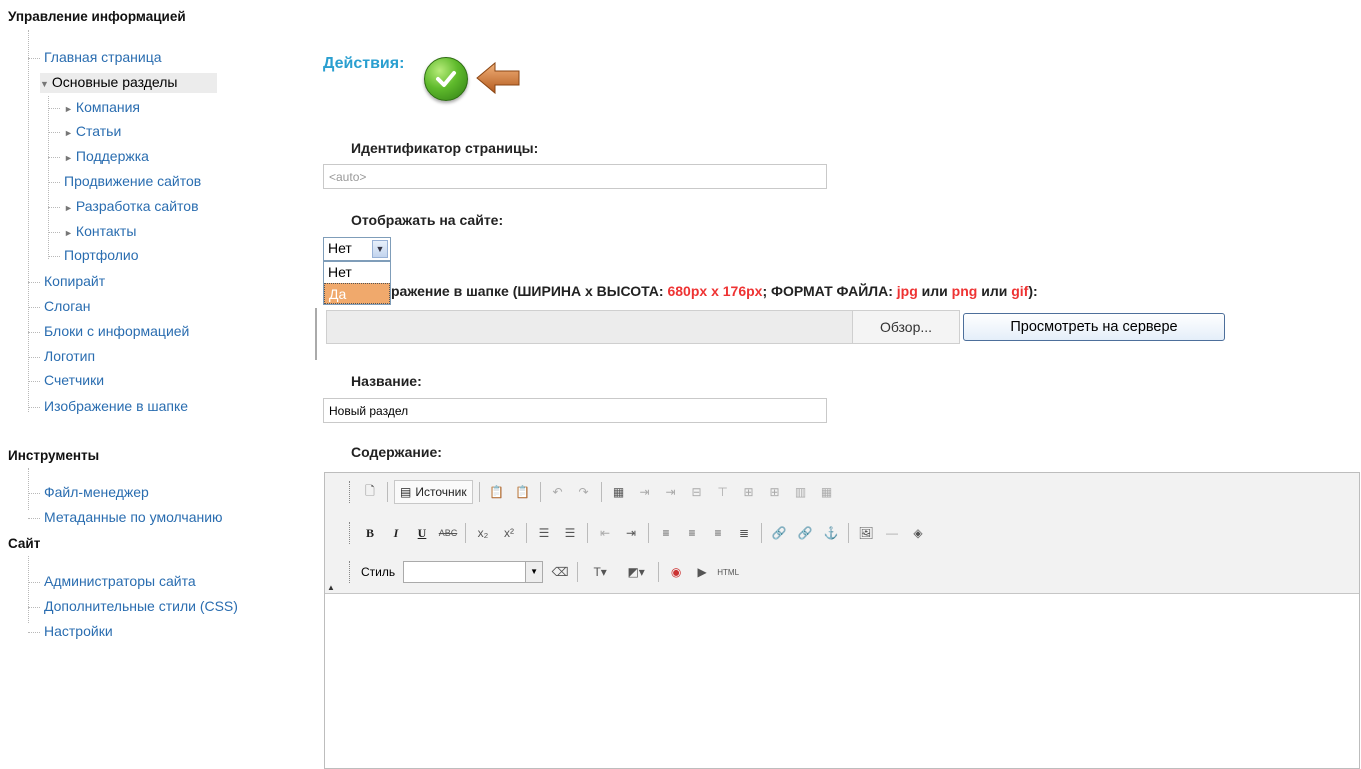 The height and width of the screenshot is (769, 1361). Describe the element at coordinates (831, 533) in the screenshot. I see `anchor-icon: ⚓` at that location.